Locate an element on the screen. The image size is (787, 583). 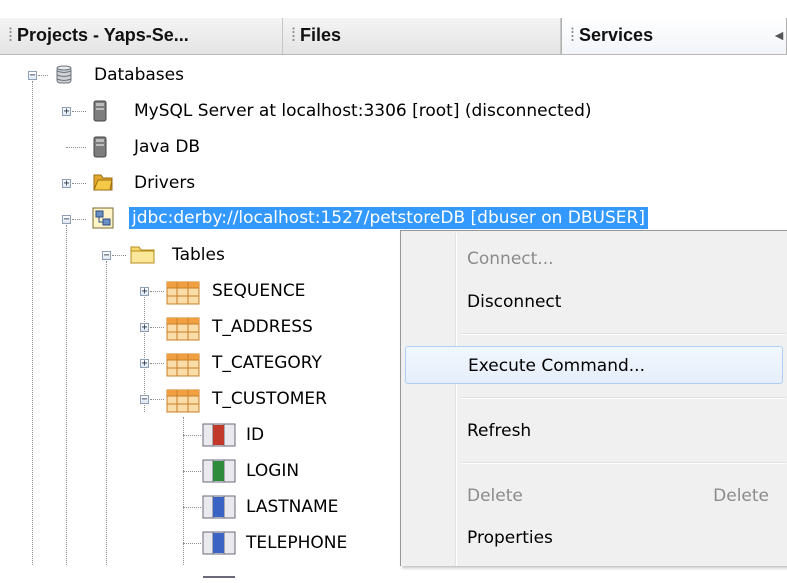
menu-item-label: Disconnect is located at coordinates (514, 302).